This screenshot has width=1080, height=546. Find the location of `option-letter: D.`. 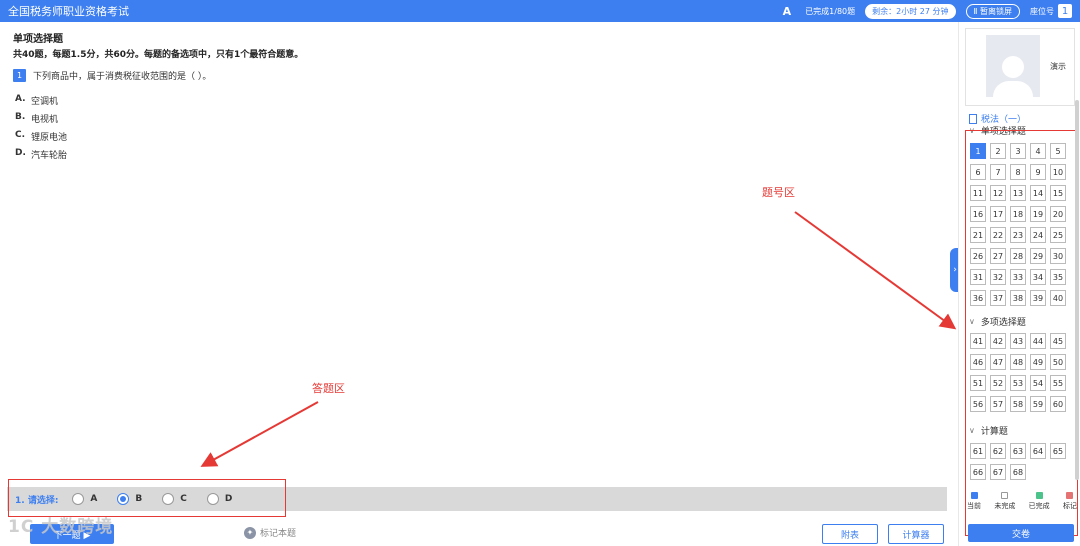

option-letter: D. is located at coordinates (20, 153).